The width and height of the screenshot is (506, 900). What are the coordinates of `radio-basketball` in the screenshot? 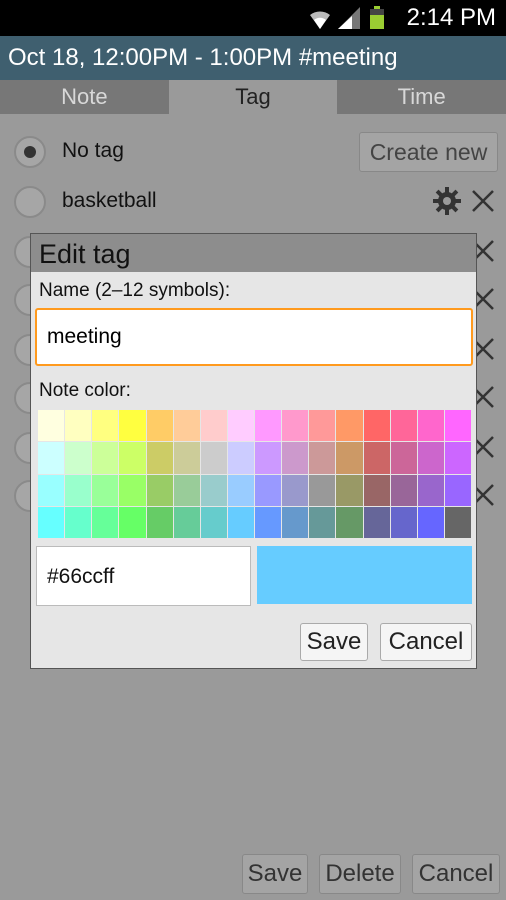 It's located at (30, 202).